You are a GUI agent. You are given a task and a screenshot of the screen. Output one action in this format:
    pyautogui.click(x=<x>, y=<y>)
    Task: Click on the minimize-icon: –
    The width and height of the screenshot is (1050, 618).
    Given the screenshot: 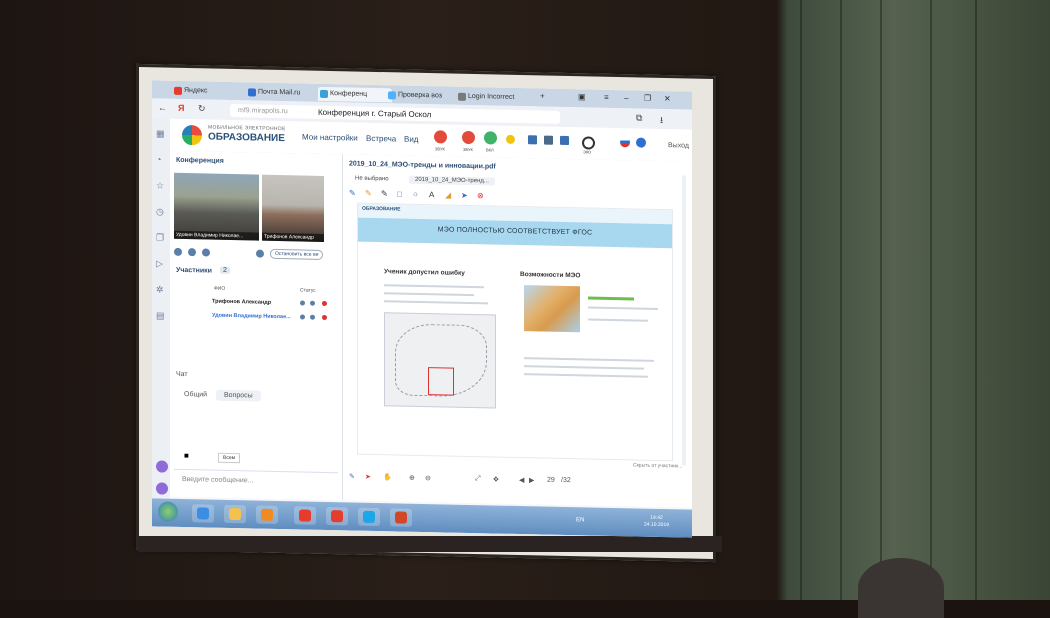 What is the action you would take?
    pyautogui.click(x=626, y=97)
    